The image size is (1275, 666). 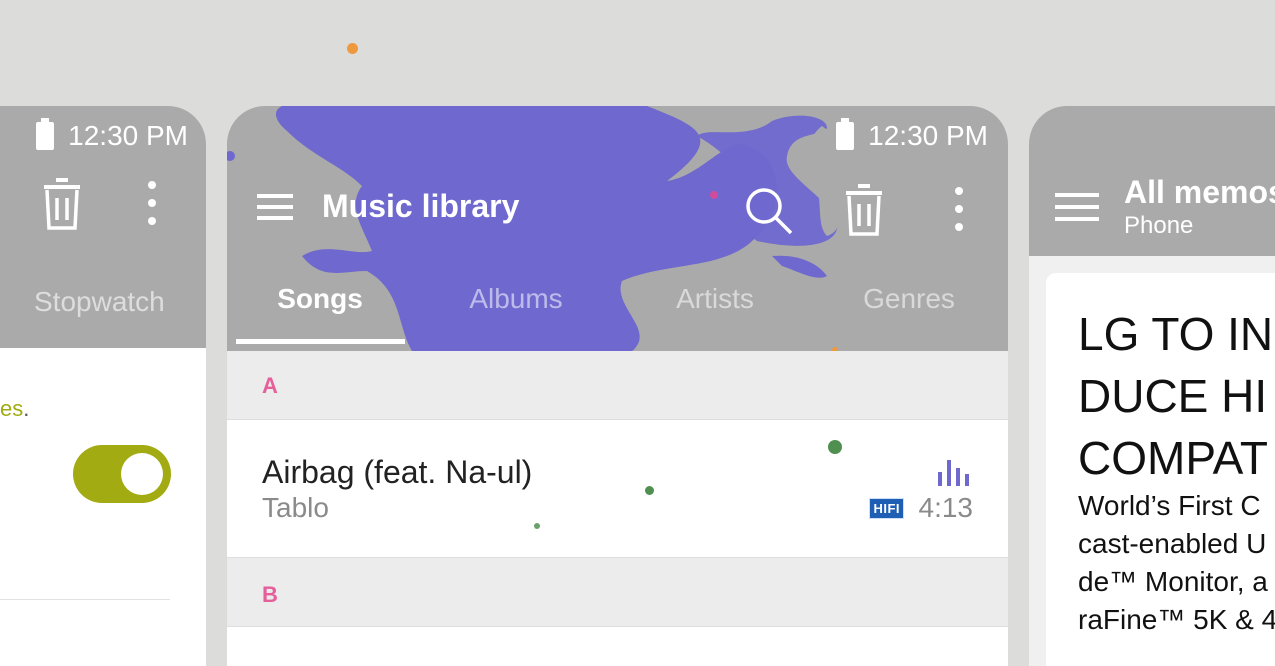 What do you see at coordinates (142, 474) in the screenshot?
I see `toggle-knob` at bounding box center [142, 474].